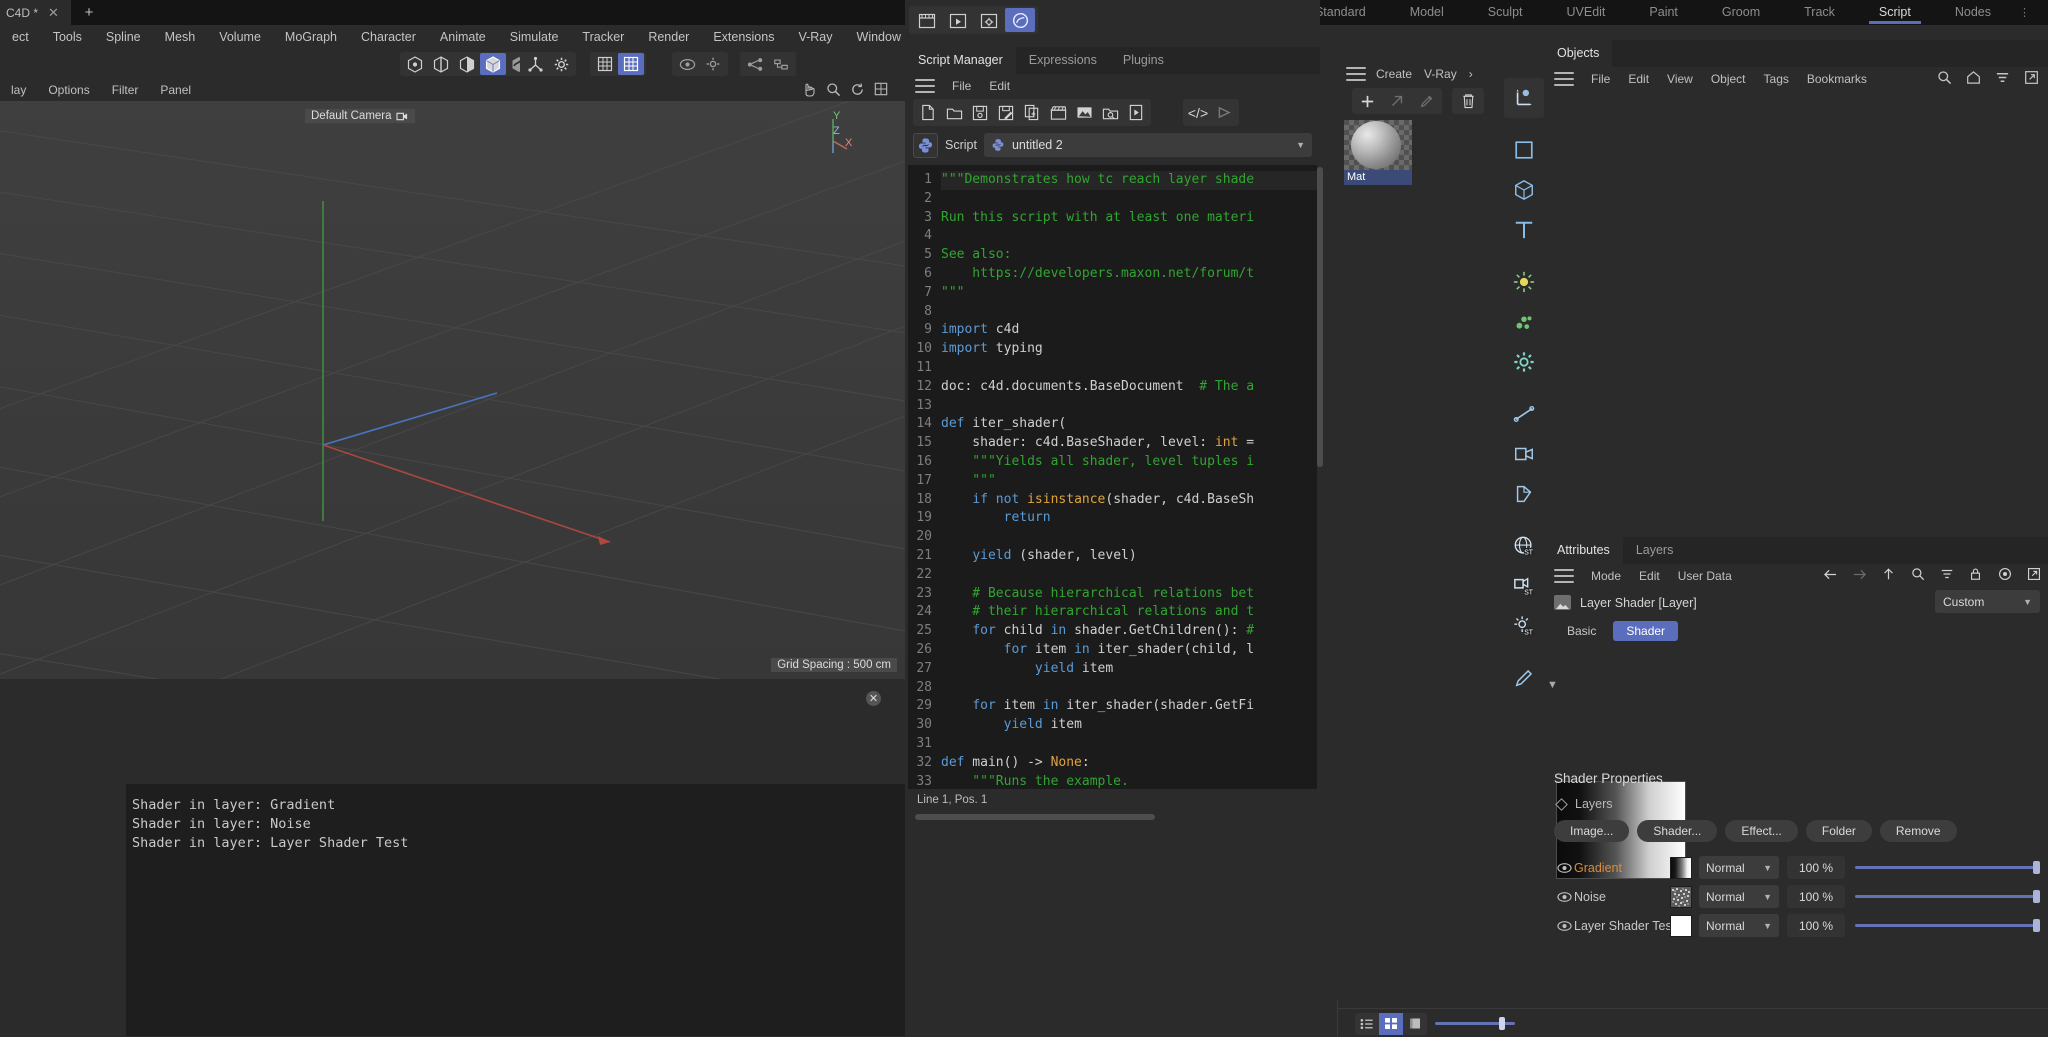  Describe the element at coordinates (1622, 897) in the screenshot. I see `layer-name: Noise` at that location.